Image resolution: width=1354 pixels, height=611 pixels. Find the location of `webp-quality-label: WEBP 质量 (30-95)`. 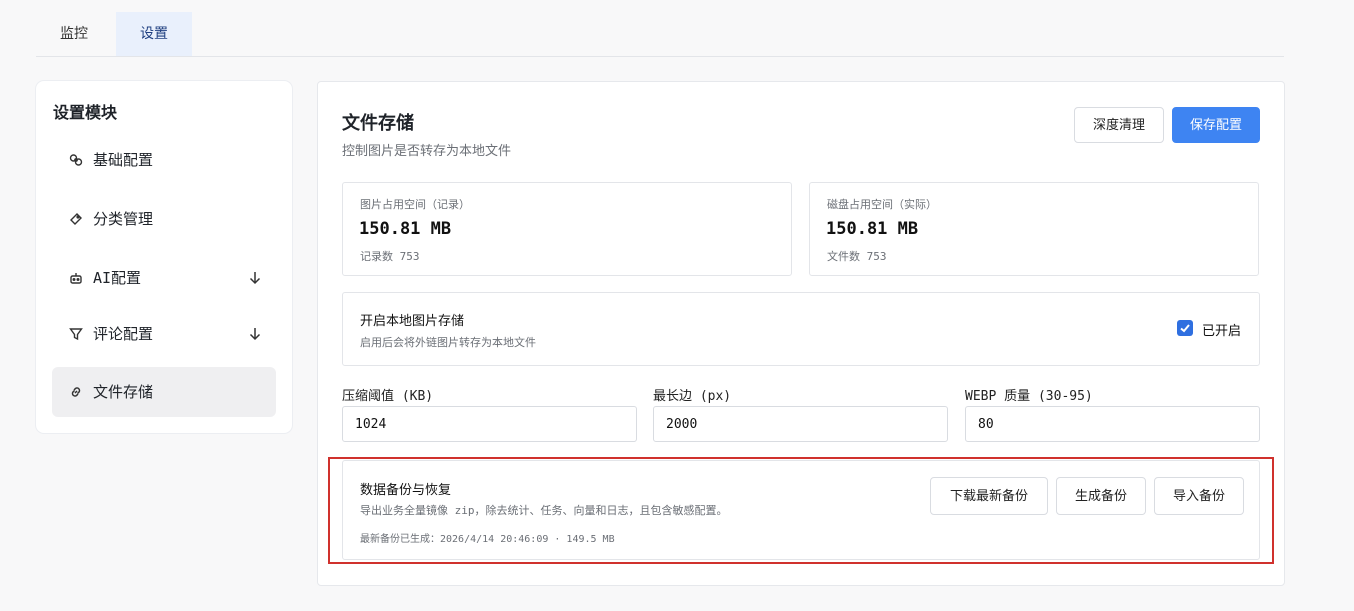

webp-quality-label: WEBP 质量 (30-95) is located at coordinates (1029, 396).